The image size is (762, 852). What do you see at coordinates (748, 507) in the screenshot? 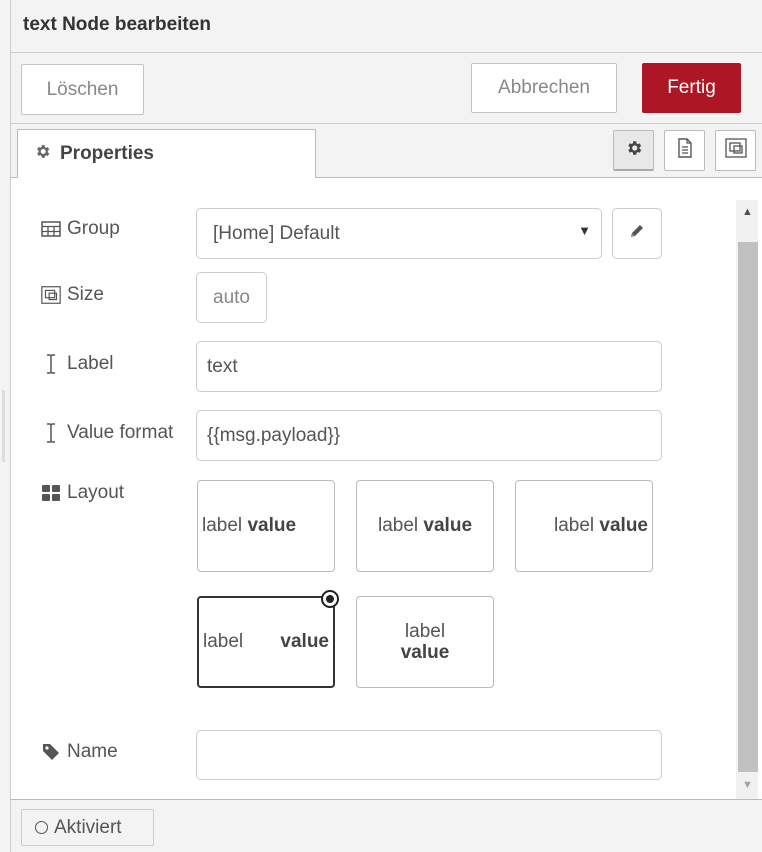
I see `scrollbar-thumb` at bounding box center [748, 507].